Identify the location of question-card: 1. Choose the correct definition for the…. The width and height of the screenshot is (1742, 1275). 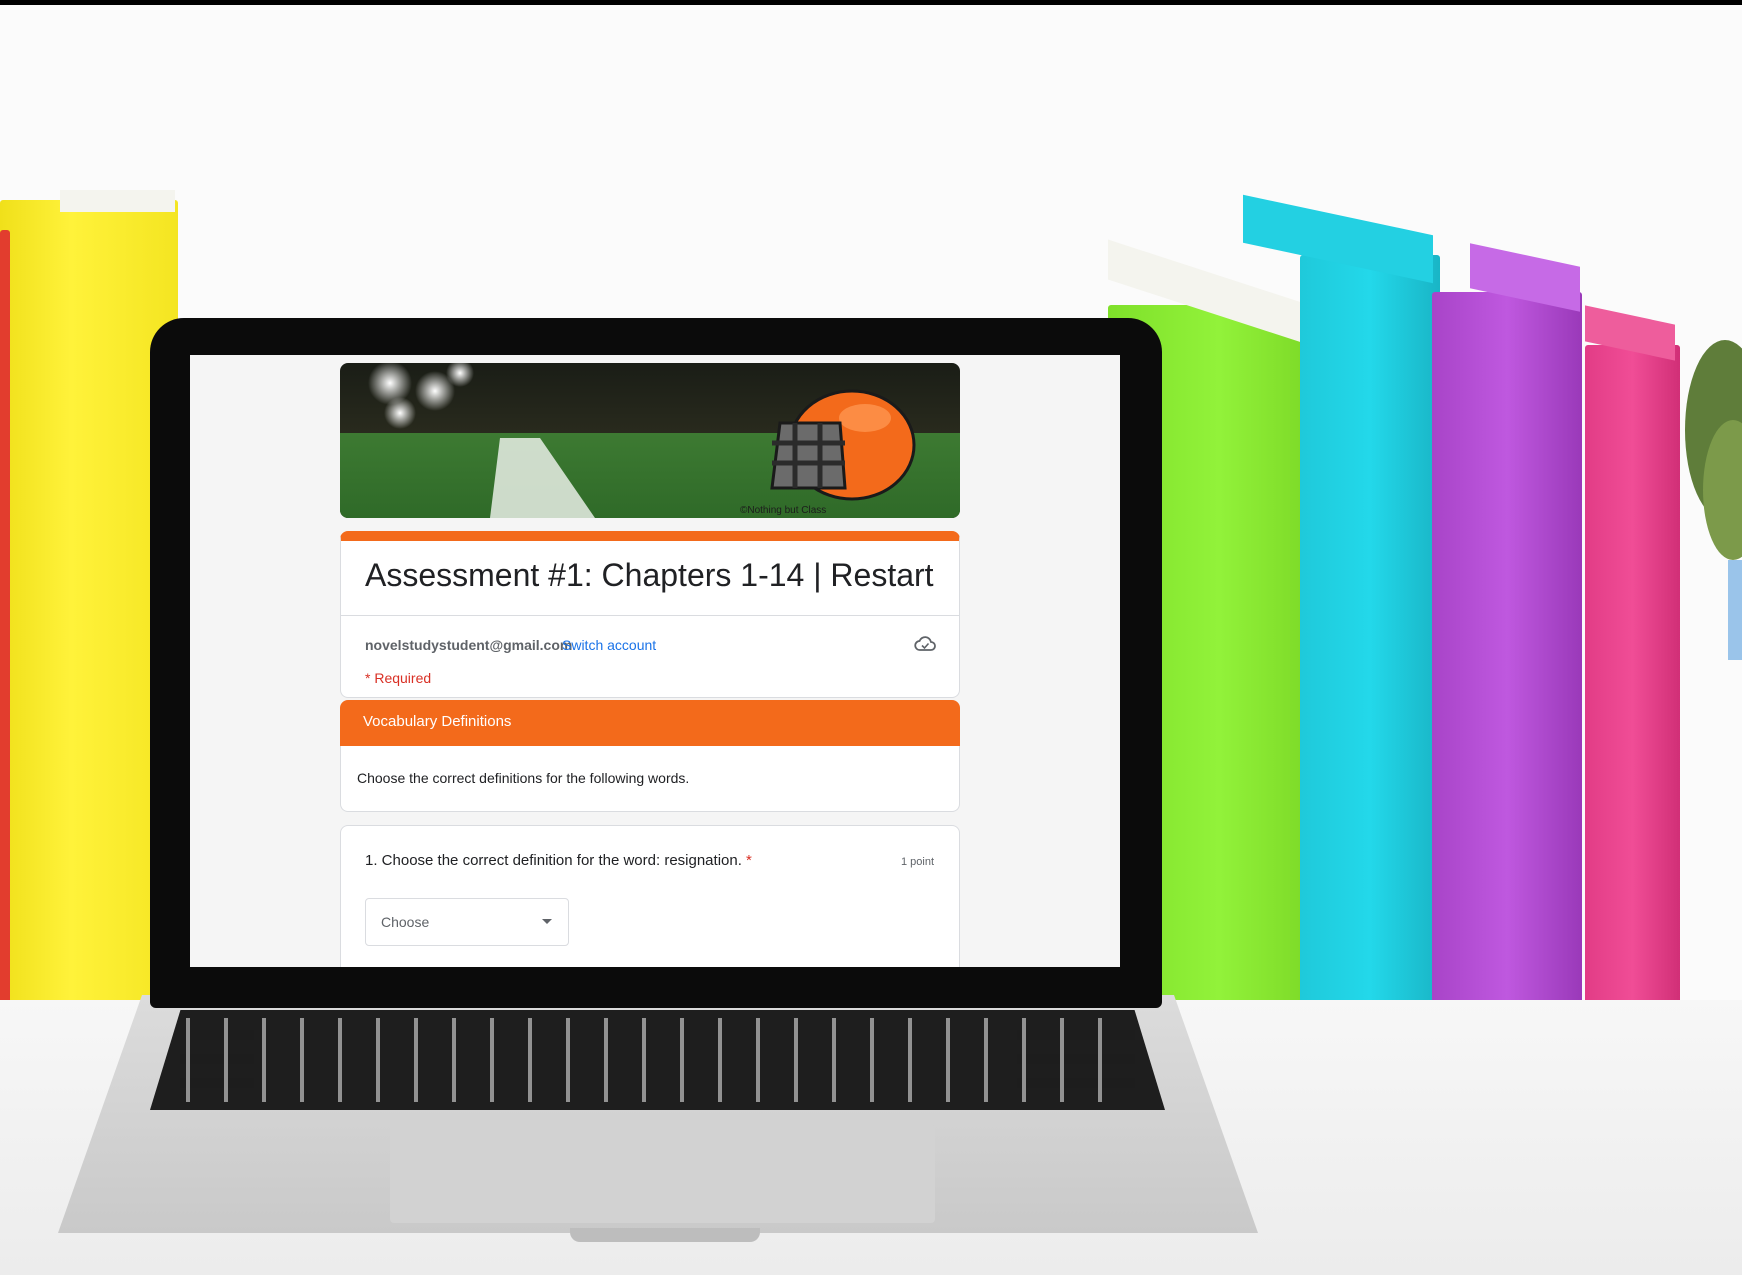
(650, 896).